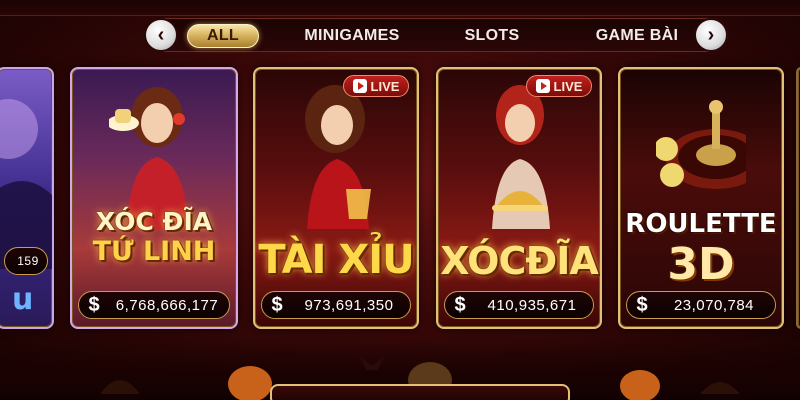  I want to click on game-card-partial-left: u 159, so click(27, 198).